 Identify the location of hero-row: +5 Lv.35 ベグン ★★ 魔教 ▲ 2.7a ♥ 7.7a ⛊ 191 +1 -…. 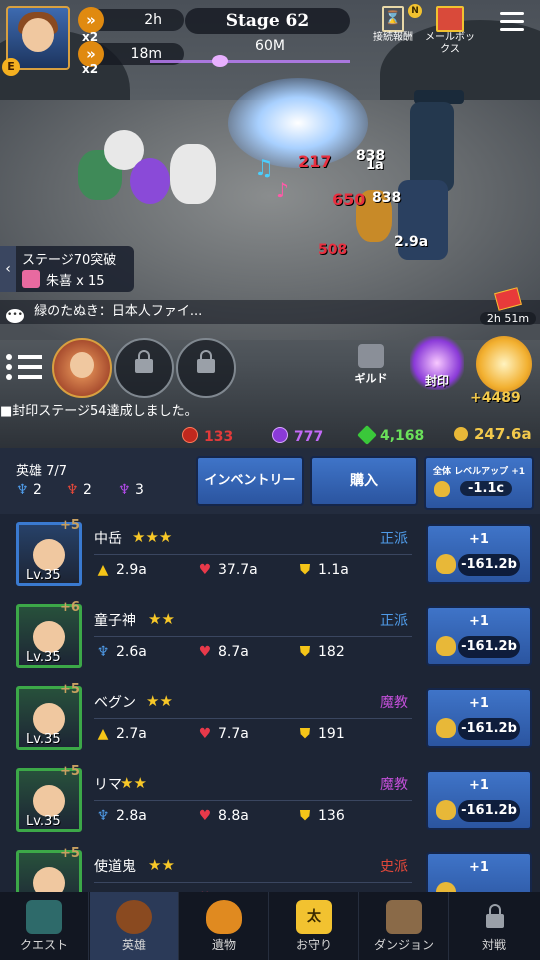
(270, 721).